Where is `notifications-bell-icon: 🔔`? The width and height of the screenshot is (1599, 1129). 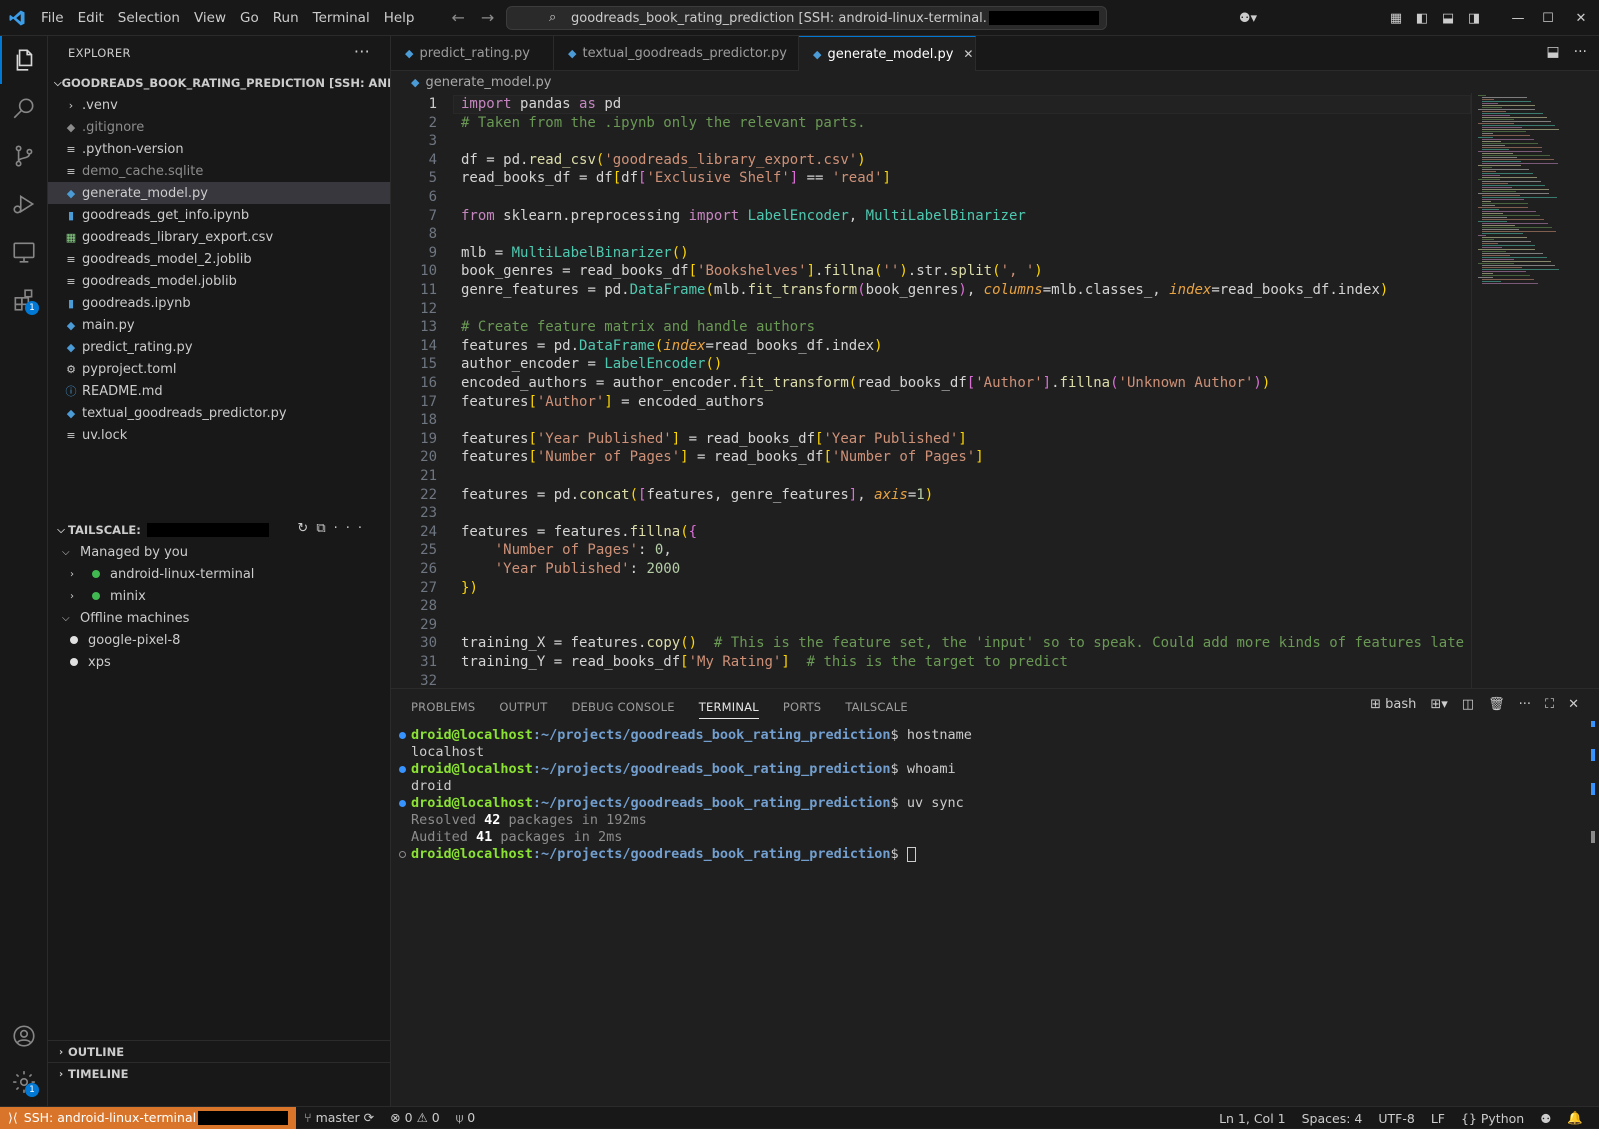 notifications-bell-icon: 🔔 is located at coordinates (1575, 1118).